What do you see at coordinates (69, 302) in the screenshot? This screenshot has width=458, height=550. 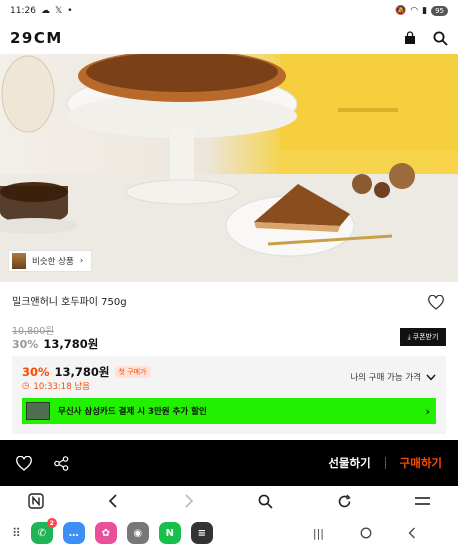 I see `product-name: 밀크앤허니 호두파이 750g` at bounding box center [69, 302].